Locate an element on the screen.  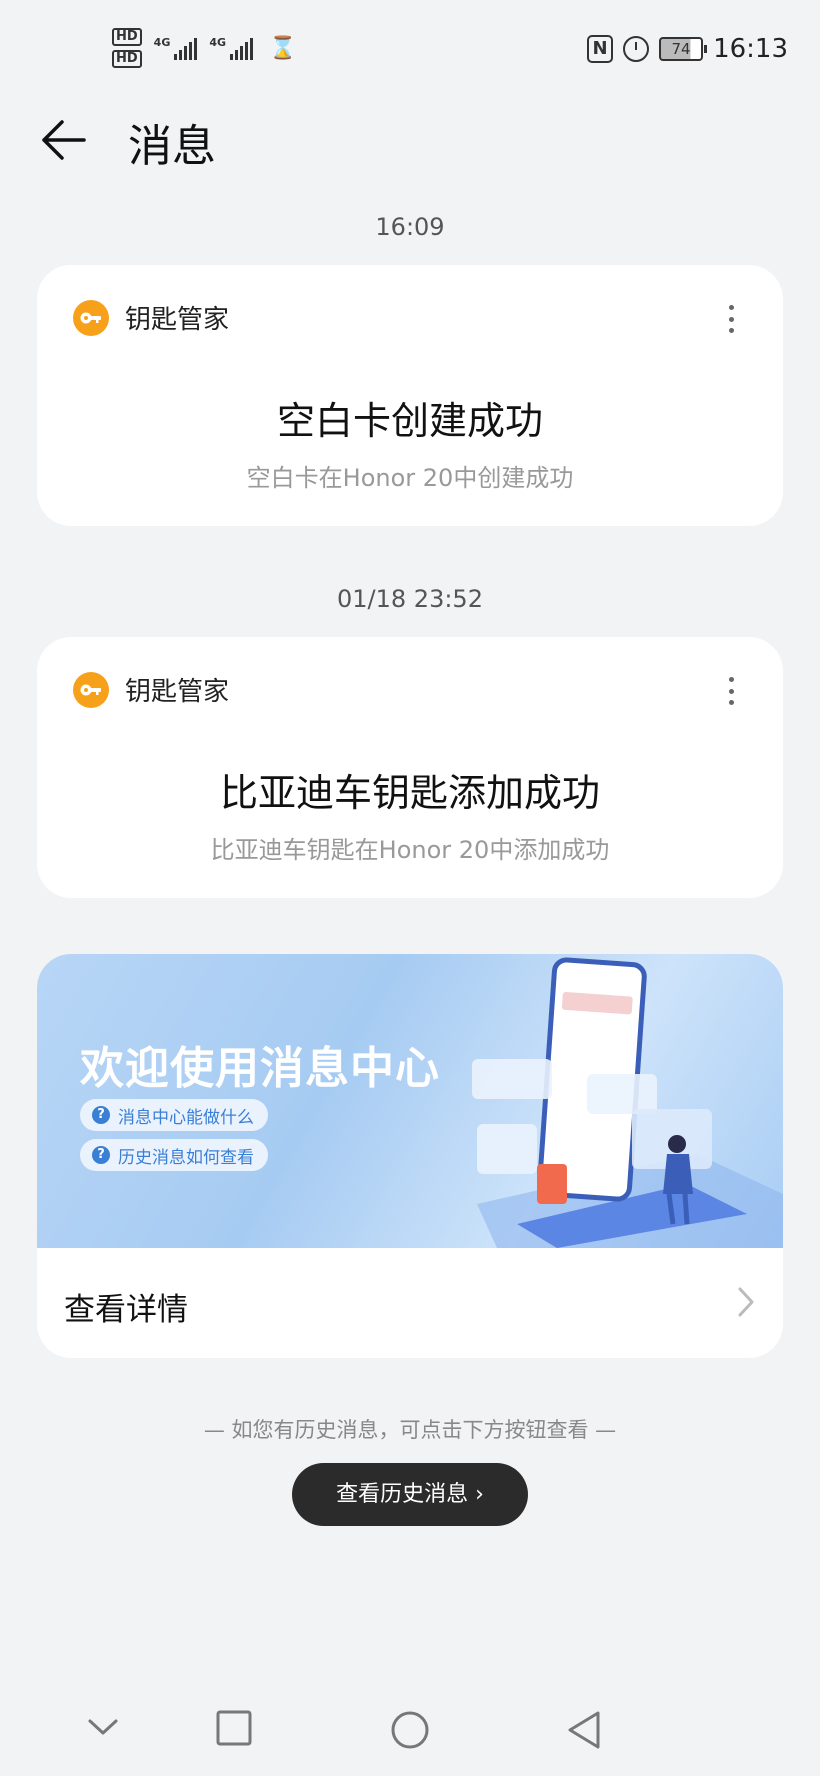
signal-icon-2: 4G is located at coordinates (231, 48).